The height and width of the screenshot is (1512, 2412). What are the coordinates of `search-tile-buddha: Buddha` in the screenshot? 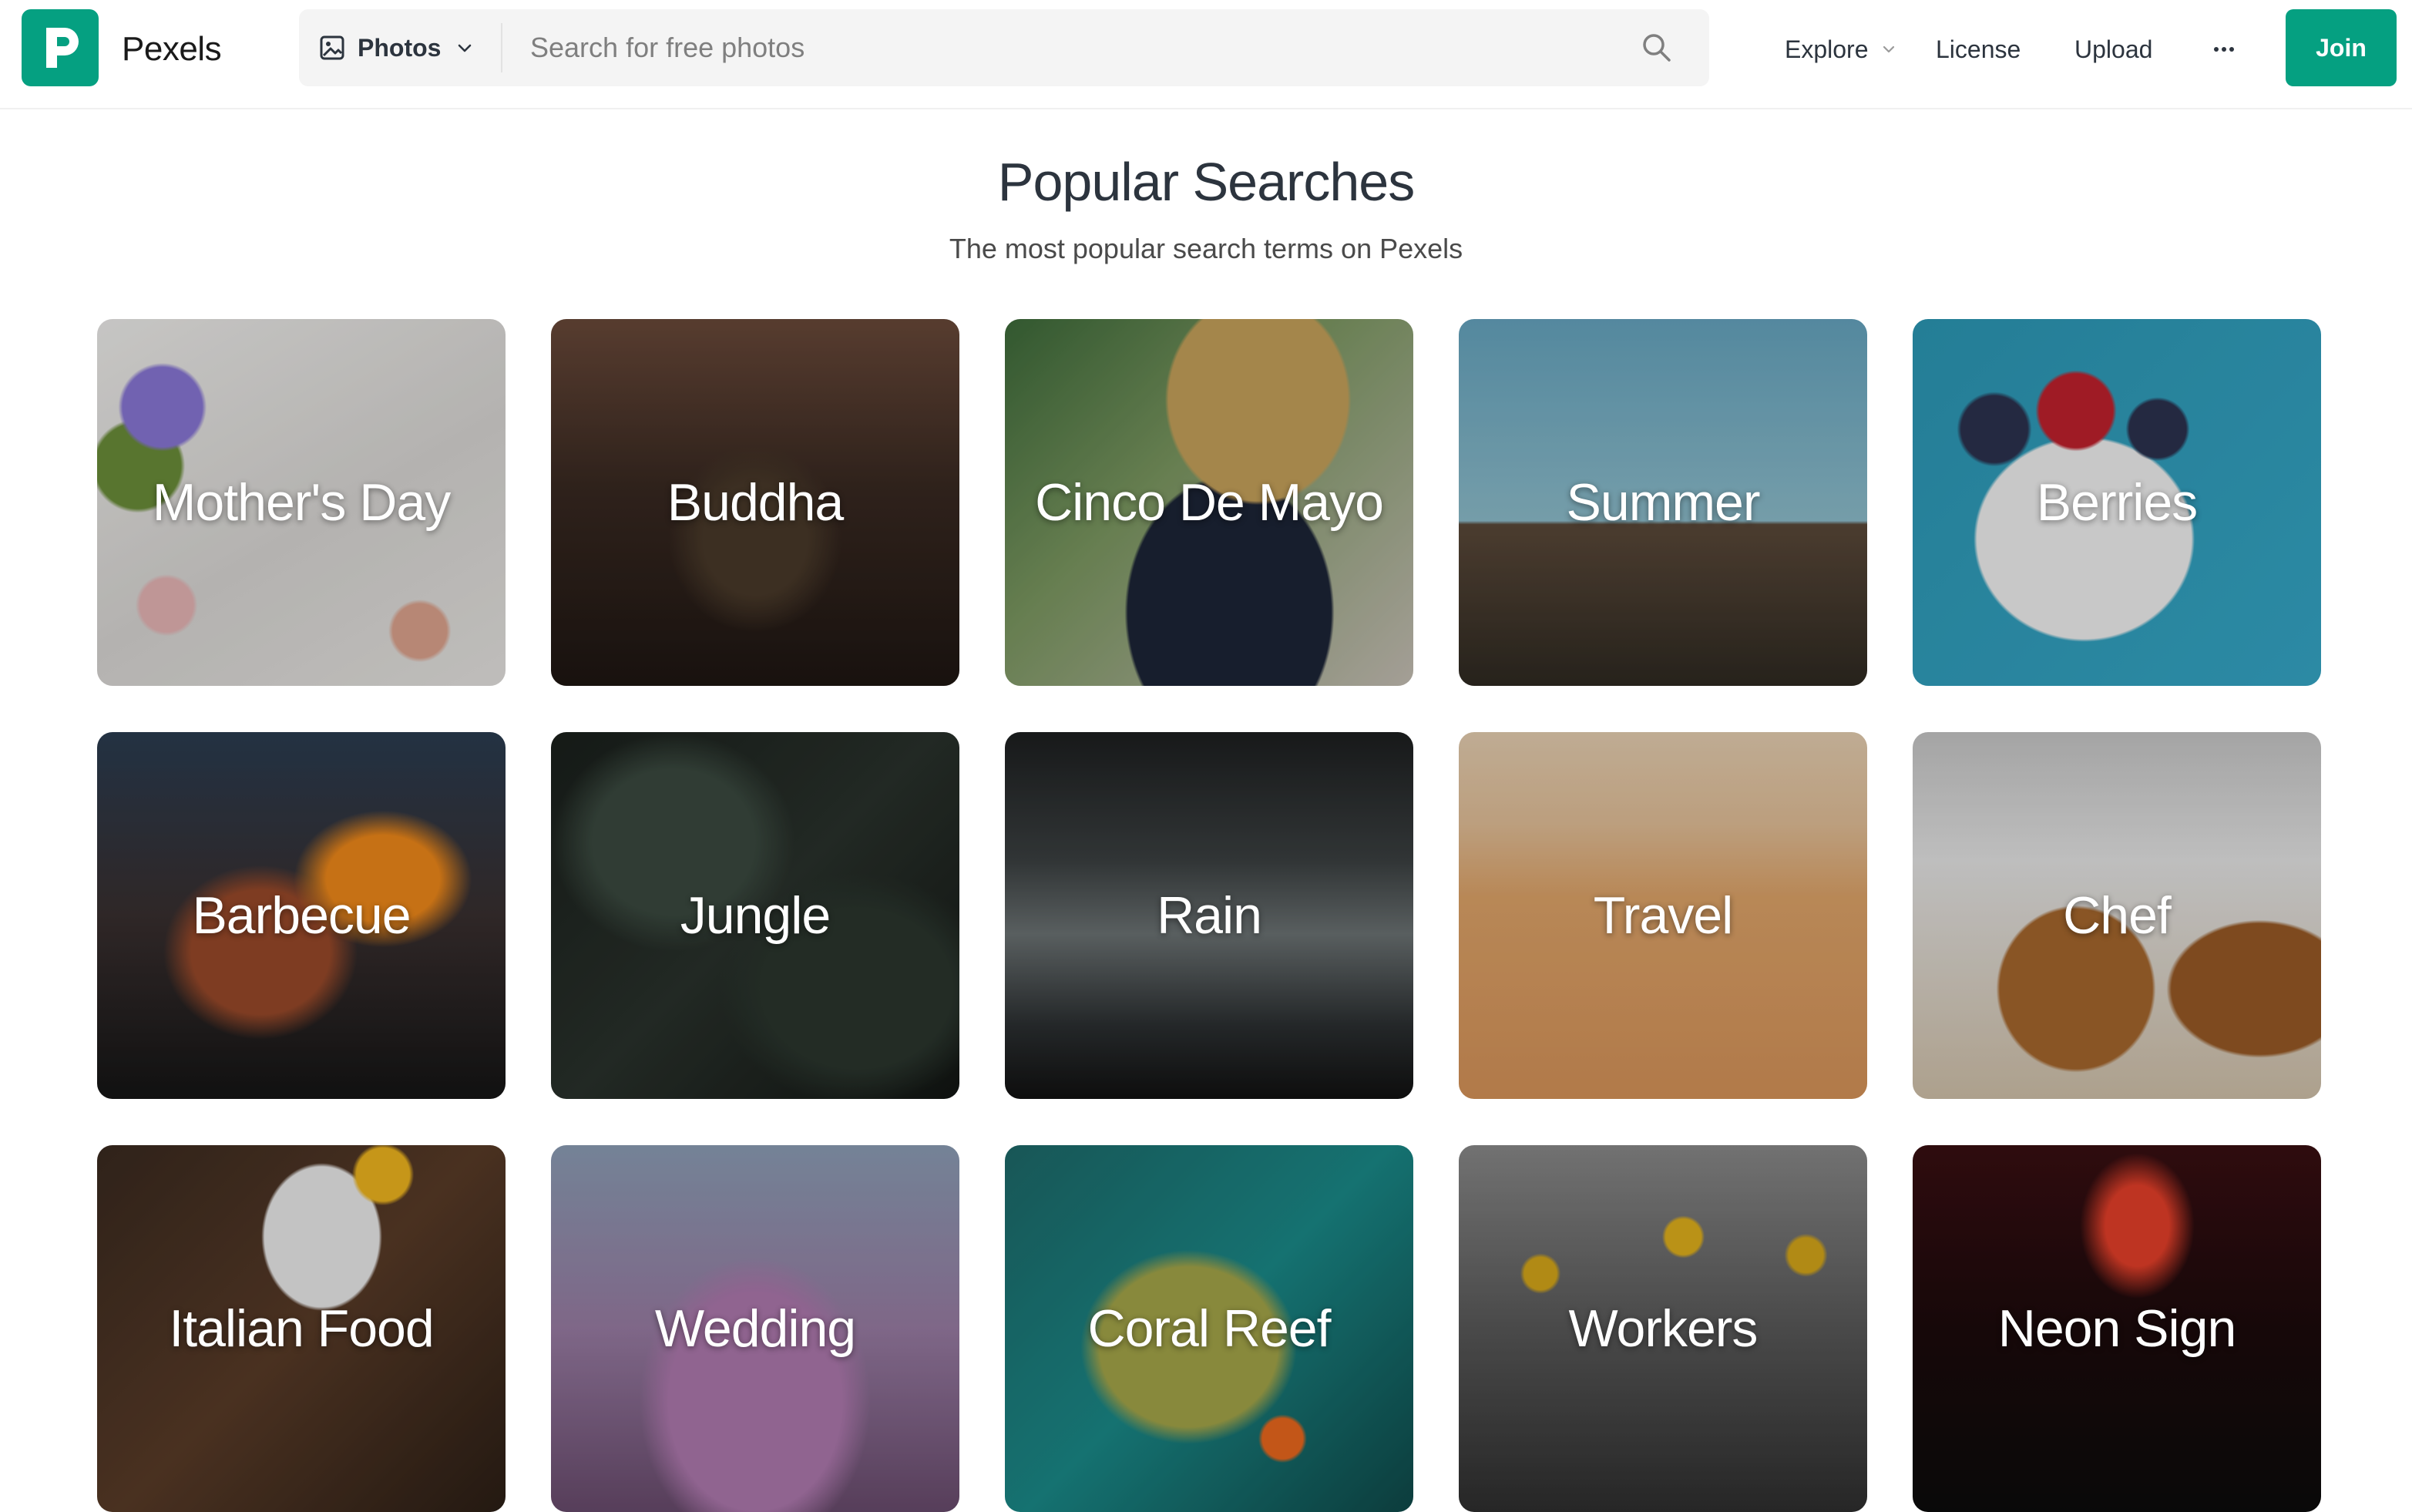 It's located at (755, 503).